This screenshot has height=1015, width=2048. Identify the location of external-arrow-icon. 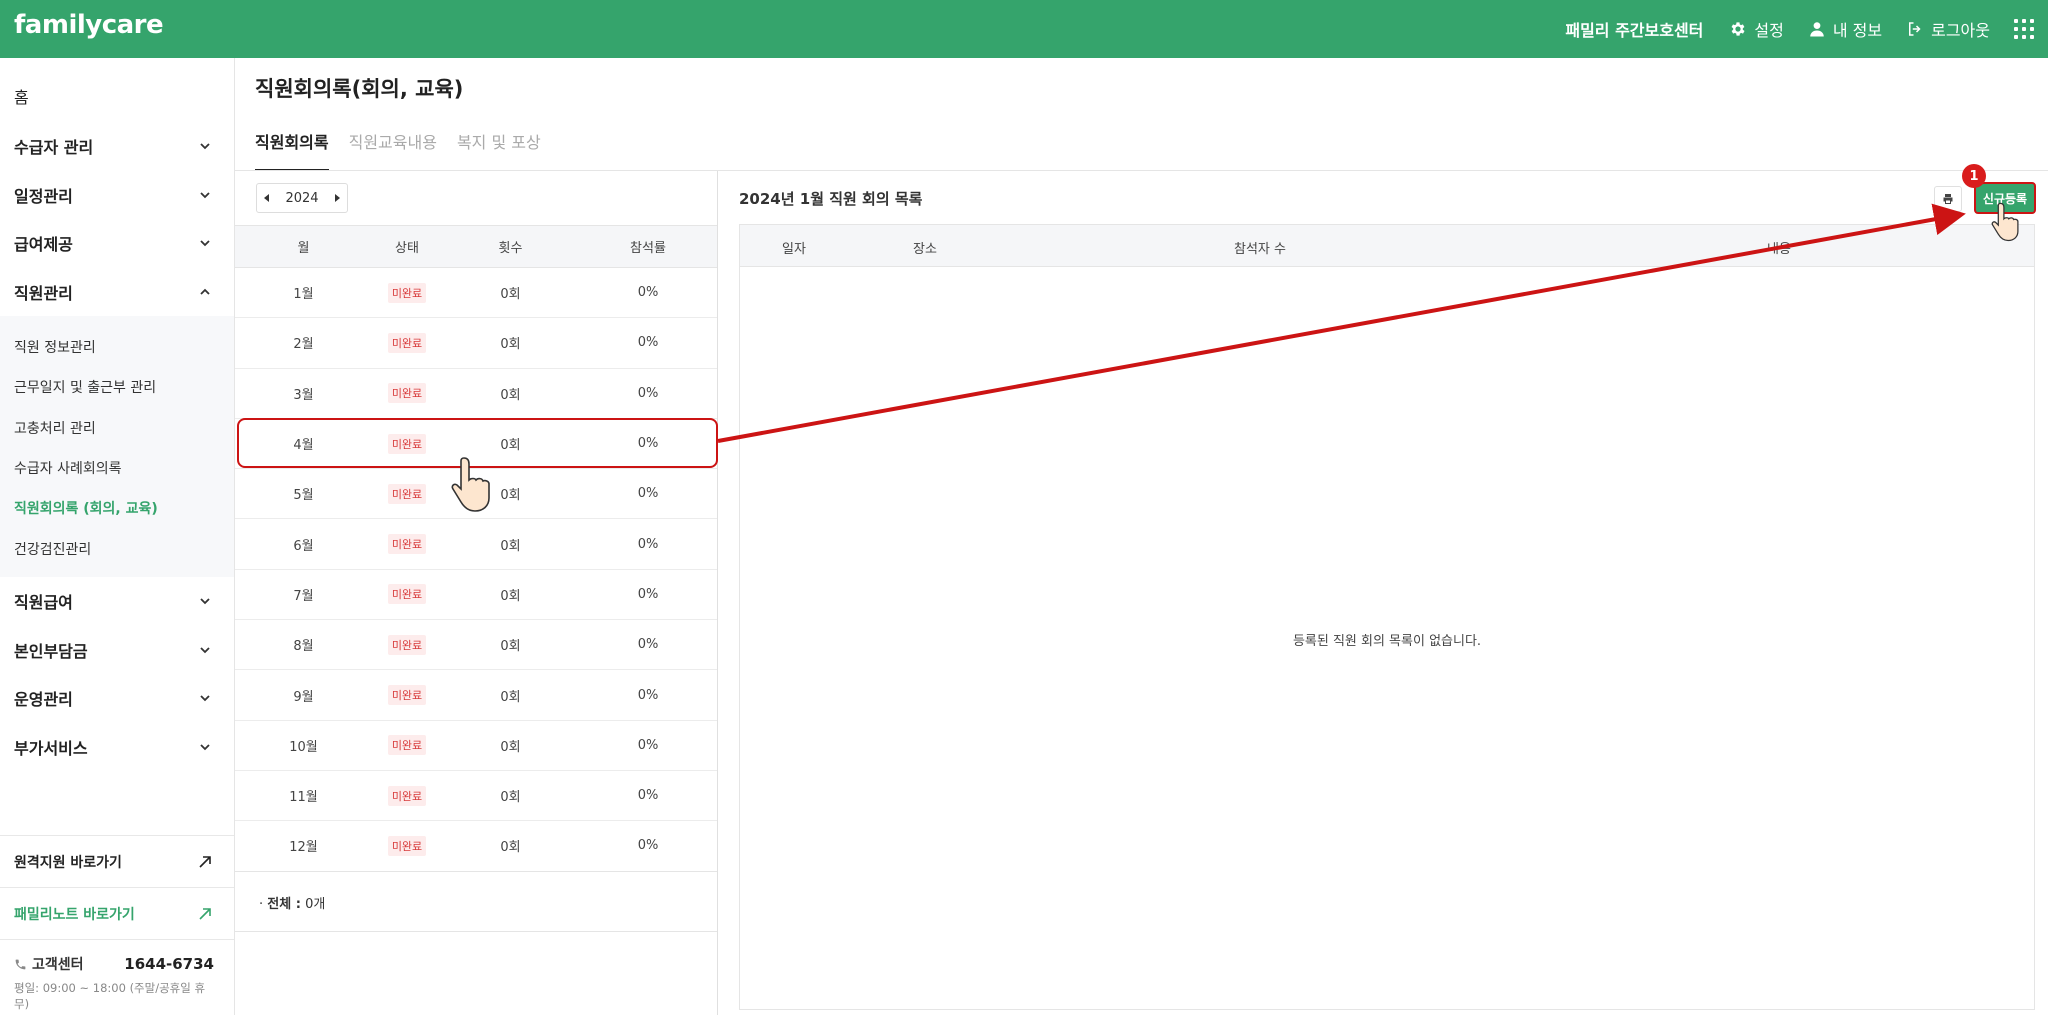
(205, 861).